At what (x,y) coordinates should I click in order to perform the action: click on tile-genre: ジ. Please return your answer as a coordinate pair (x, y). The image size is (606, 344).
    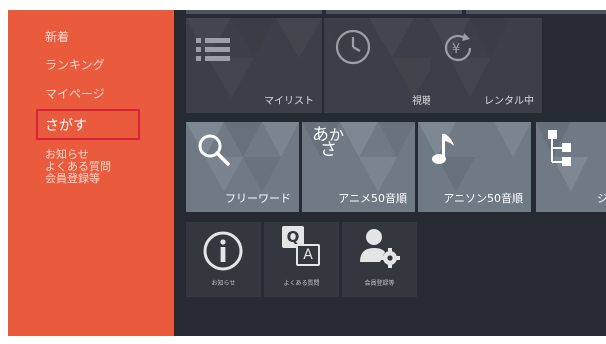
    Looking at the image, I should click on (571, 167).